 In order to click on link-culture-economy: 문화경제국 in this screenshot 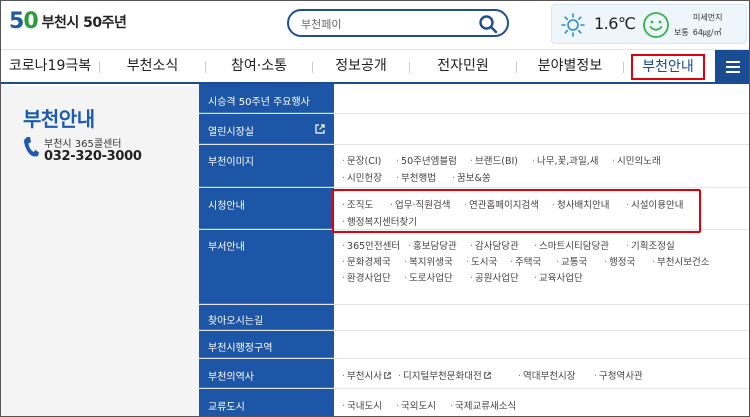, I will do `click(366, 261)`.